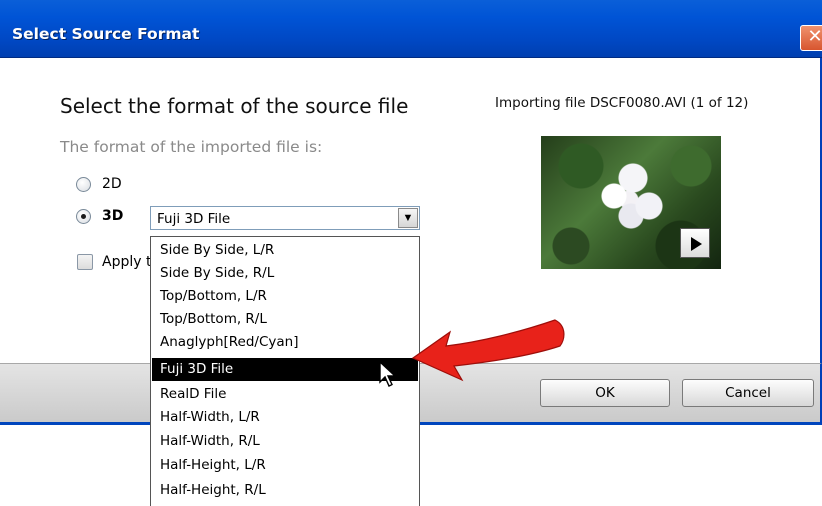 The image size is (822, 506). I want to click on dropdown-item: Side By Side, R/L, so click(285, 273).